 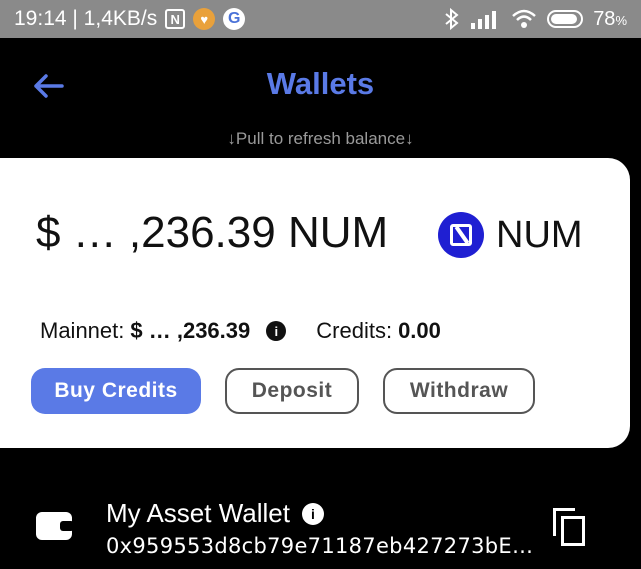 What do you see at coordinates (116, 391) in the screenshot?
I see `buy-credits-button: Buy Credits` at bounding box center [116, 391].